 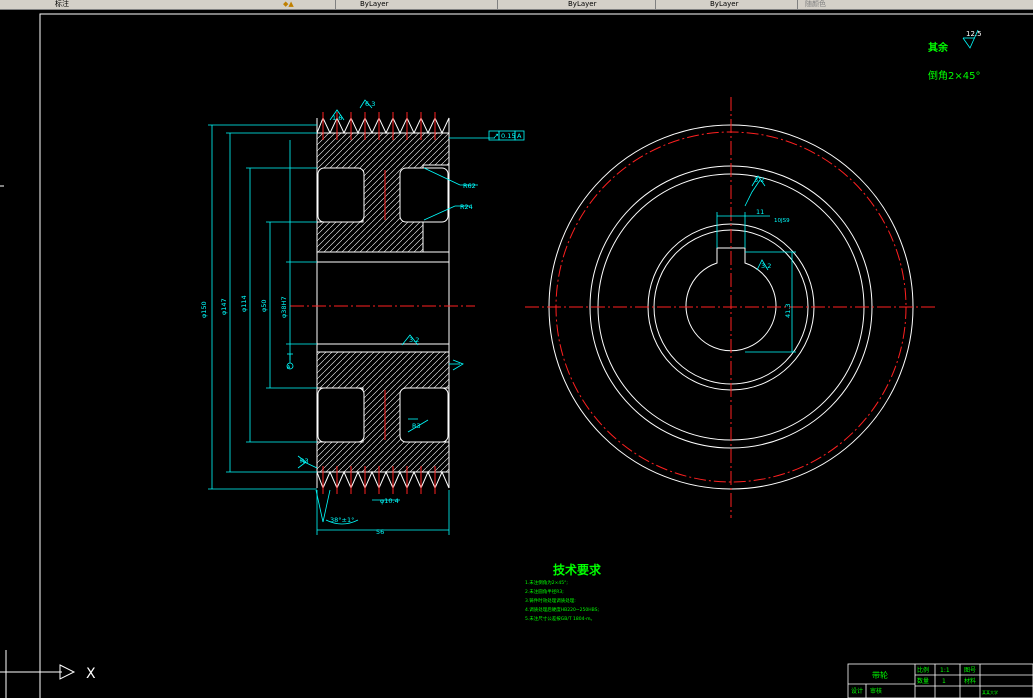 I want to click on plotstyle-dropdown: 随颜色, so click(x=815, y=4).